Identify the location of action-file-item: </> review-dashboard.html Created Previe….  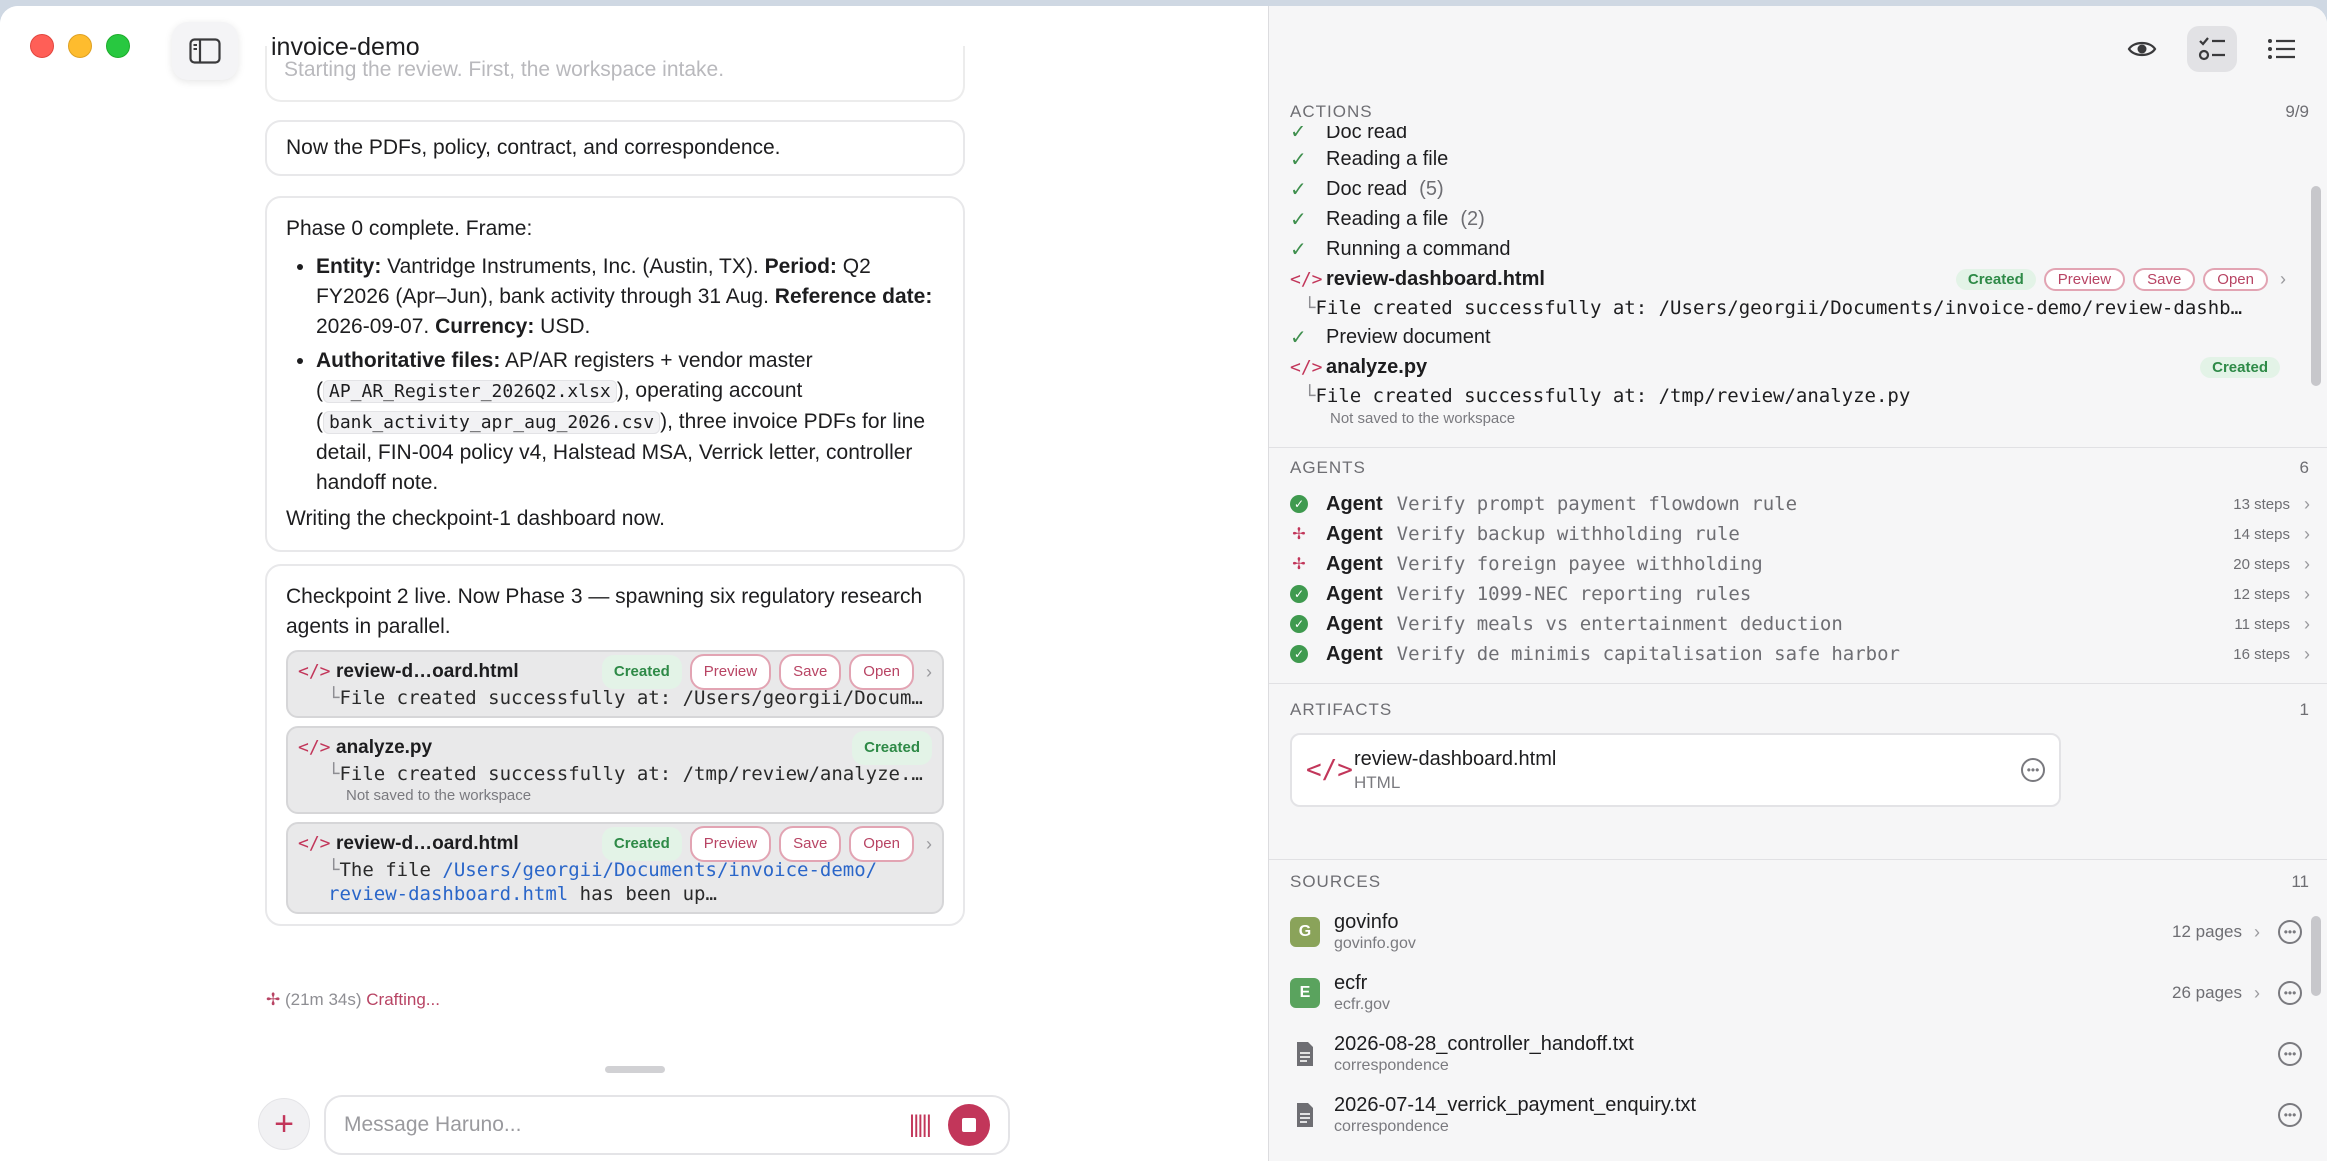
(1790, 279).